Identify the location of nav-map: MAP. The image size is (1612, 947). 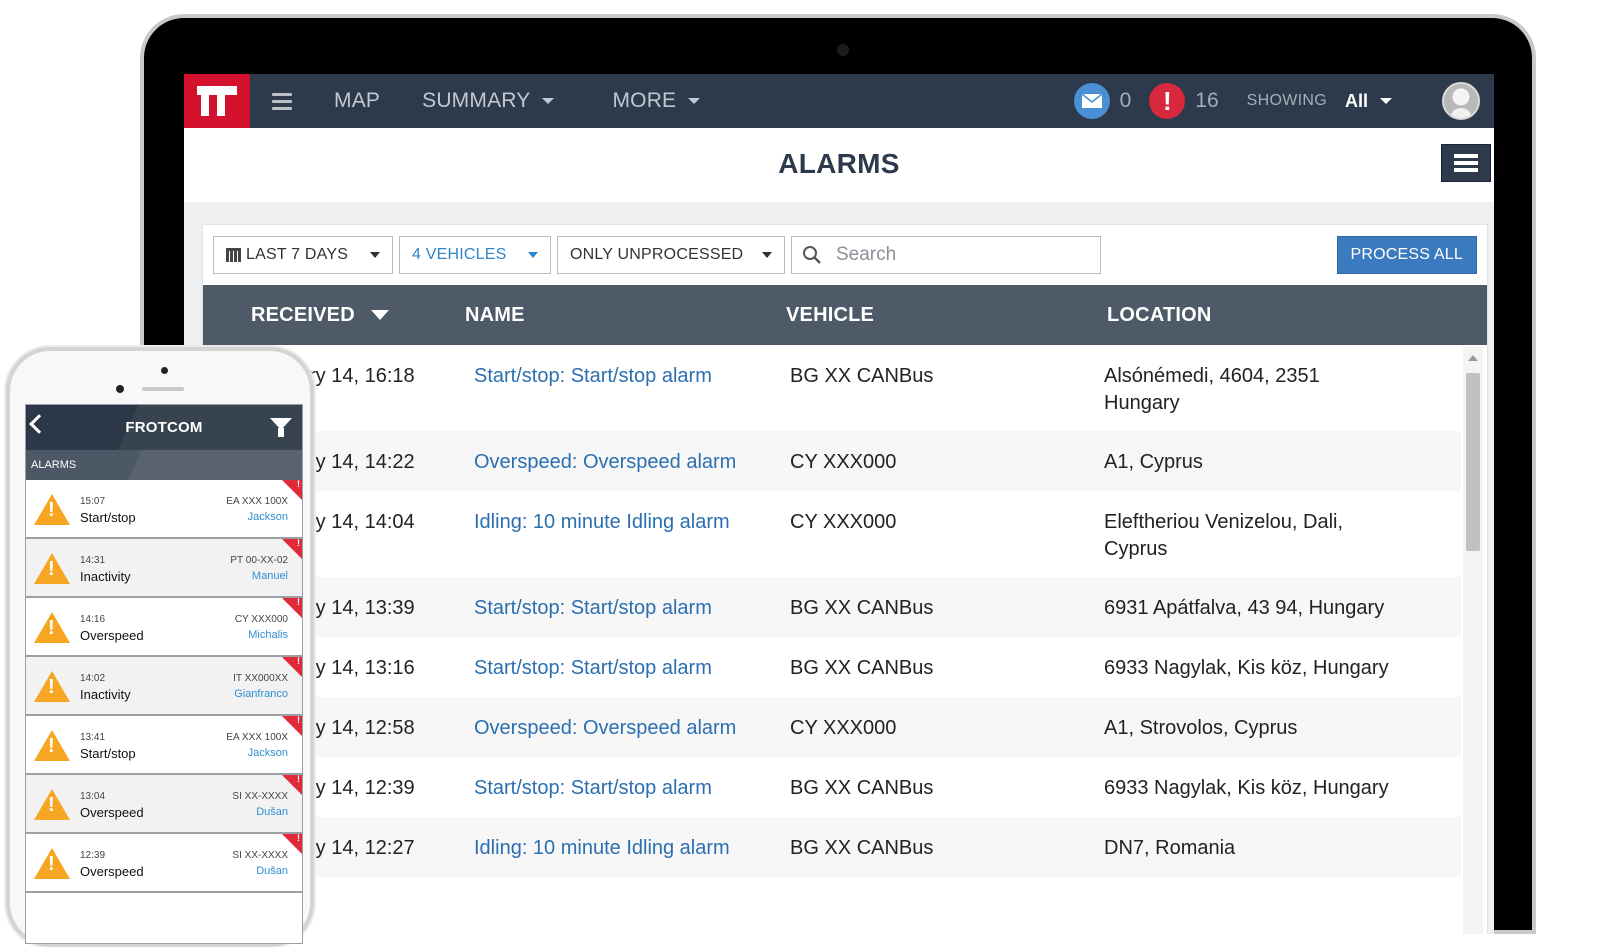
(357, 101).